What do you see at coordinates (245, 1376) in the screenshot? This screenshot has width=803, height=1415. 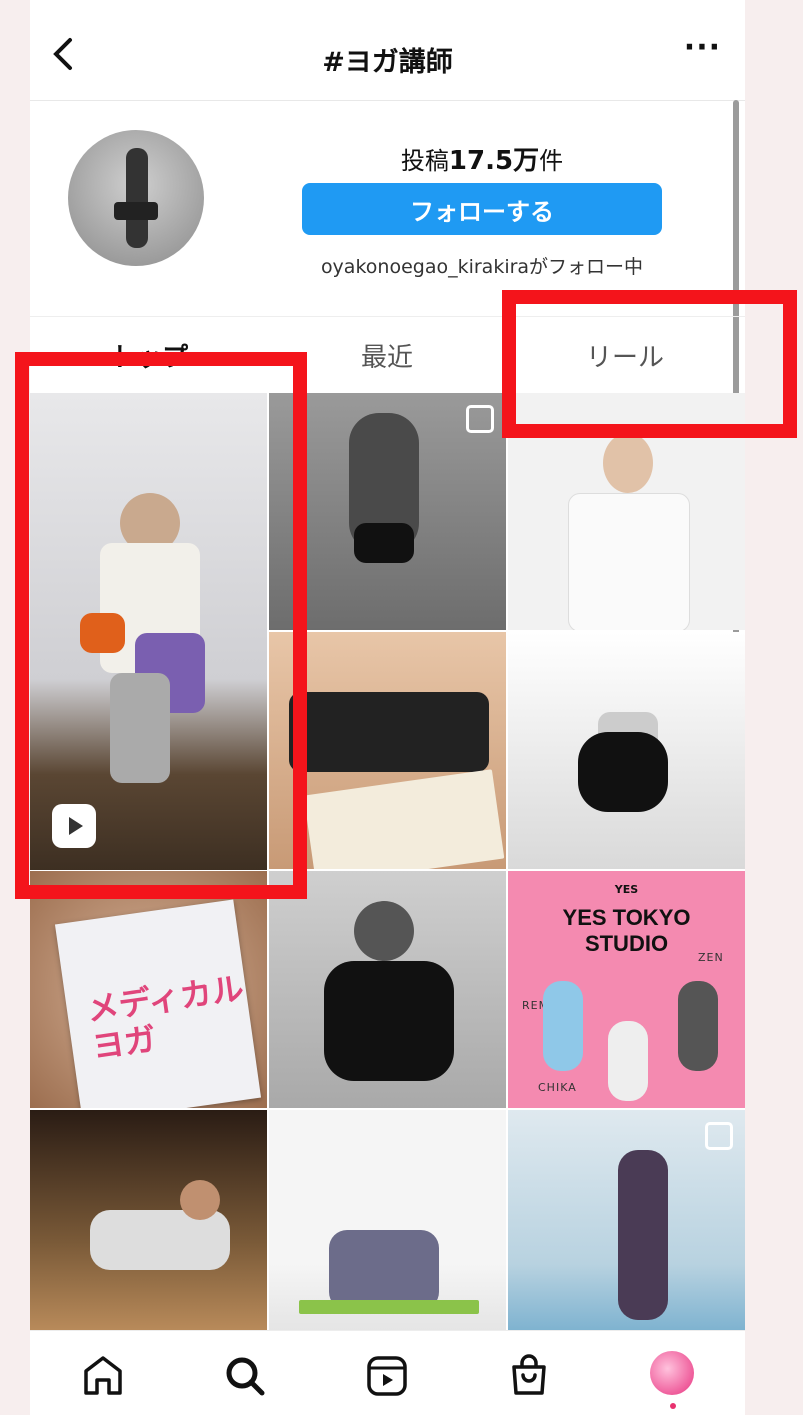 I see `search-icon` at bounding box center [245, 1376].